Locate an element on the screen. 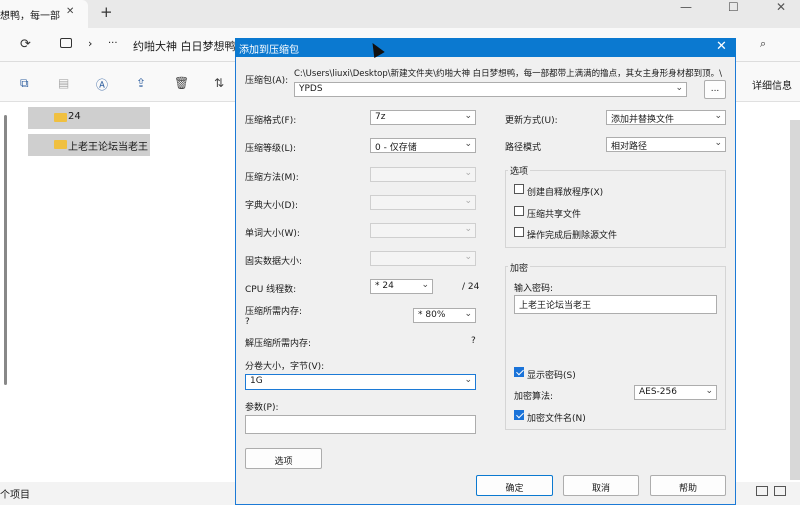  scrollbar is located at coordinates (5, 250).